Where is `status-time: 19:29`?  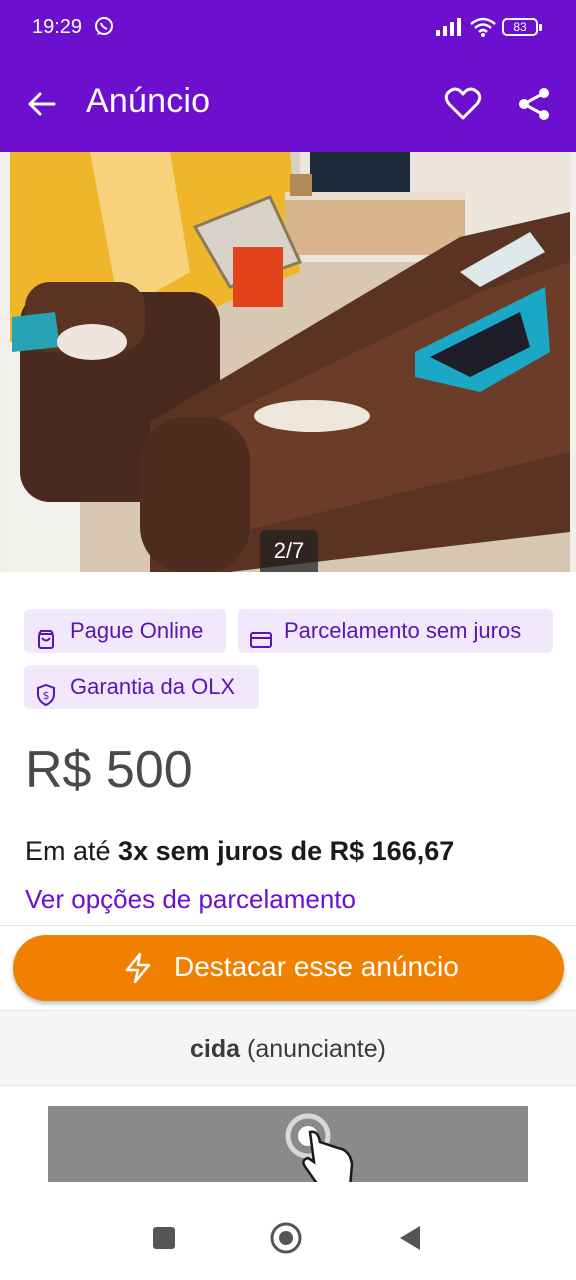
status-time: 19:29 is located at coordinates (57, 27).